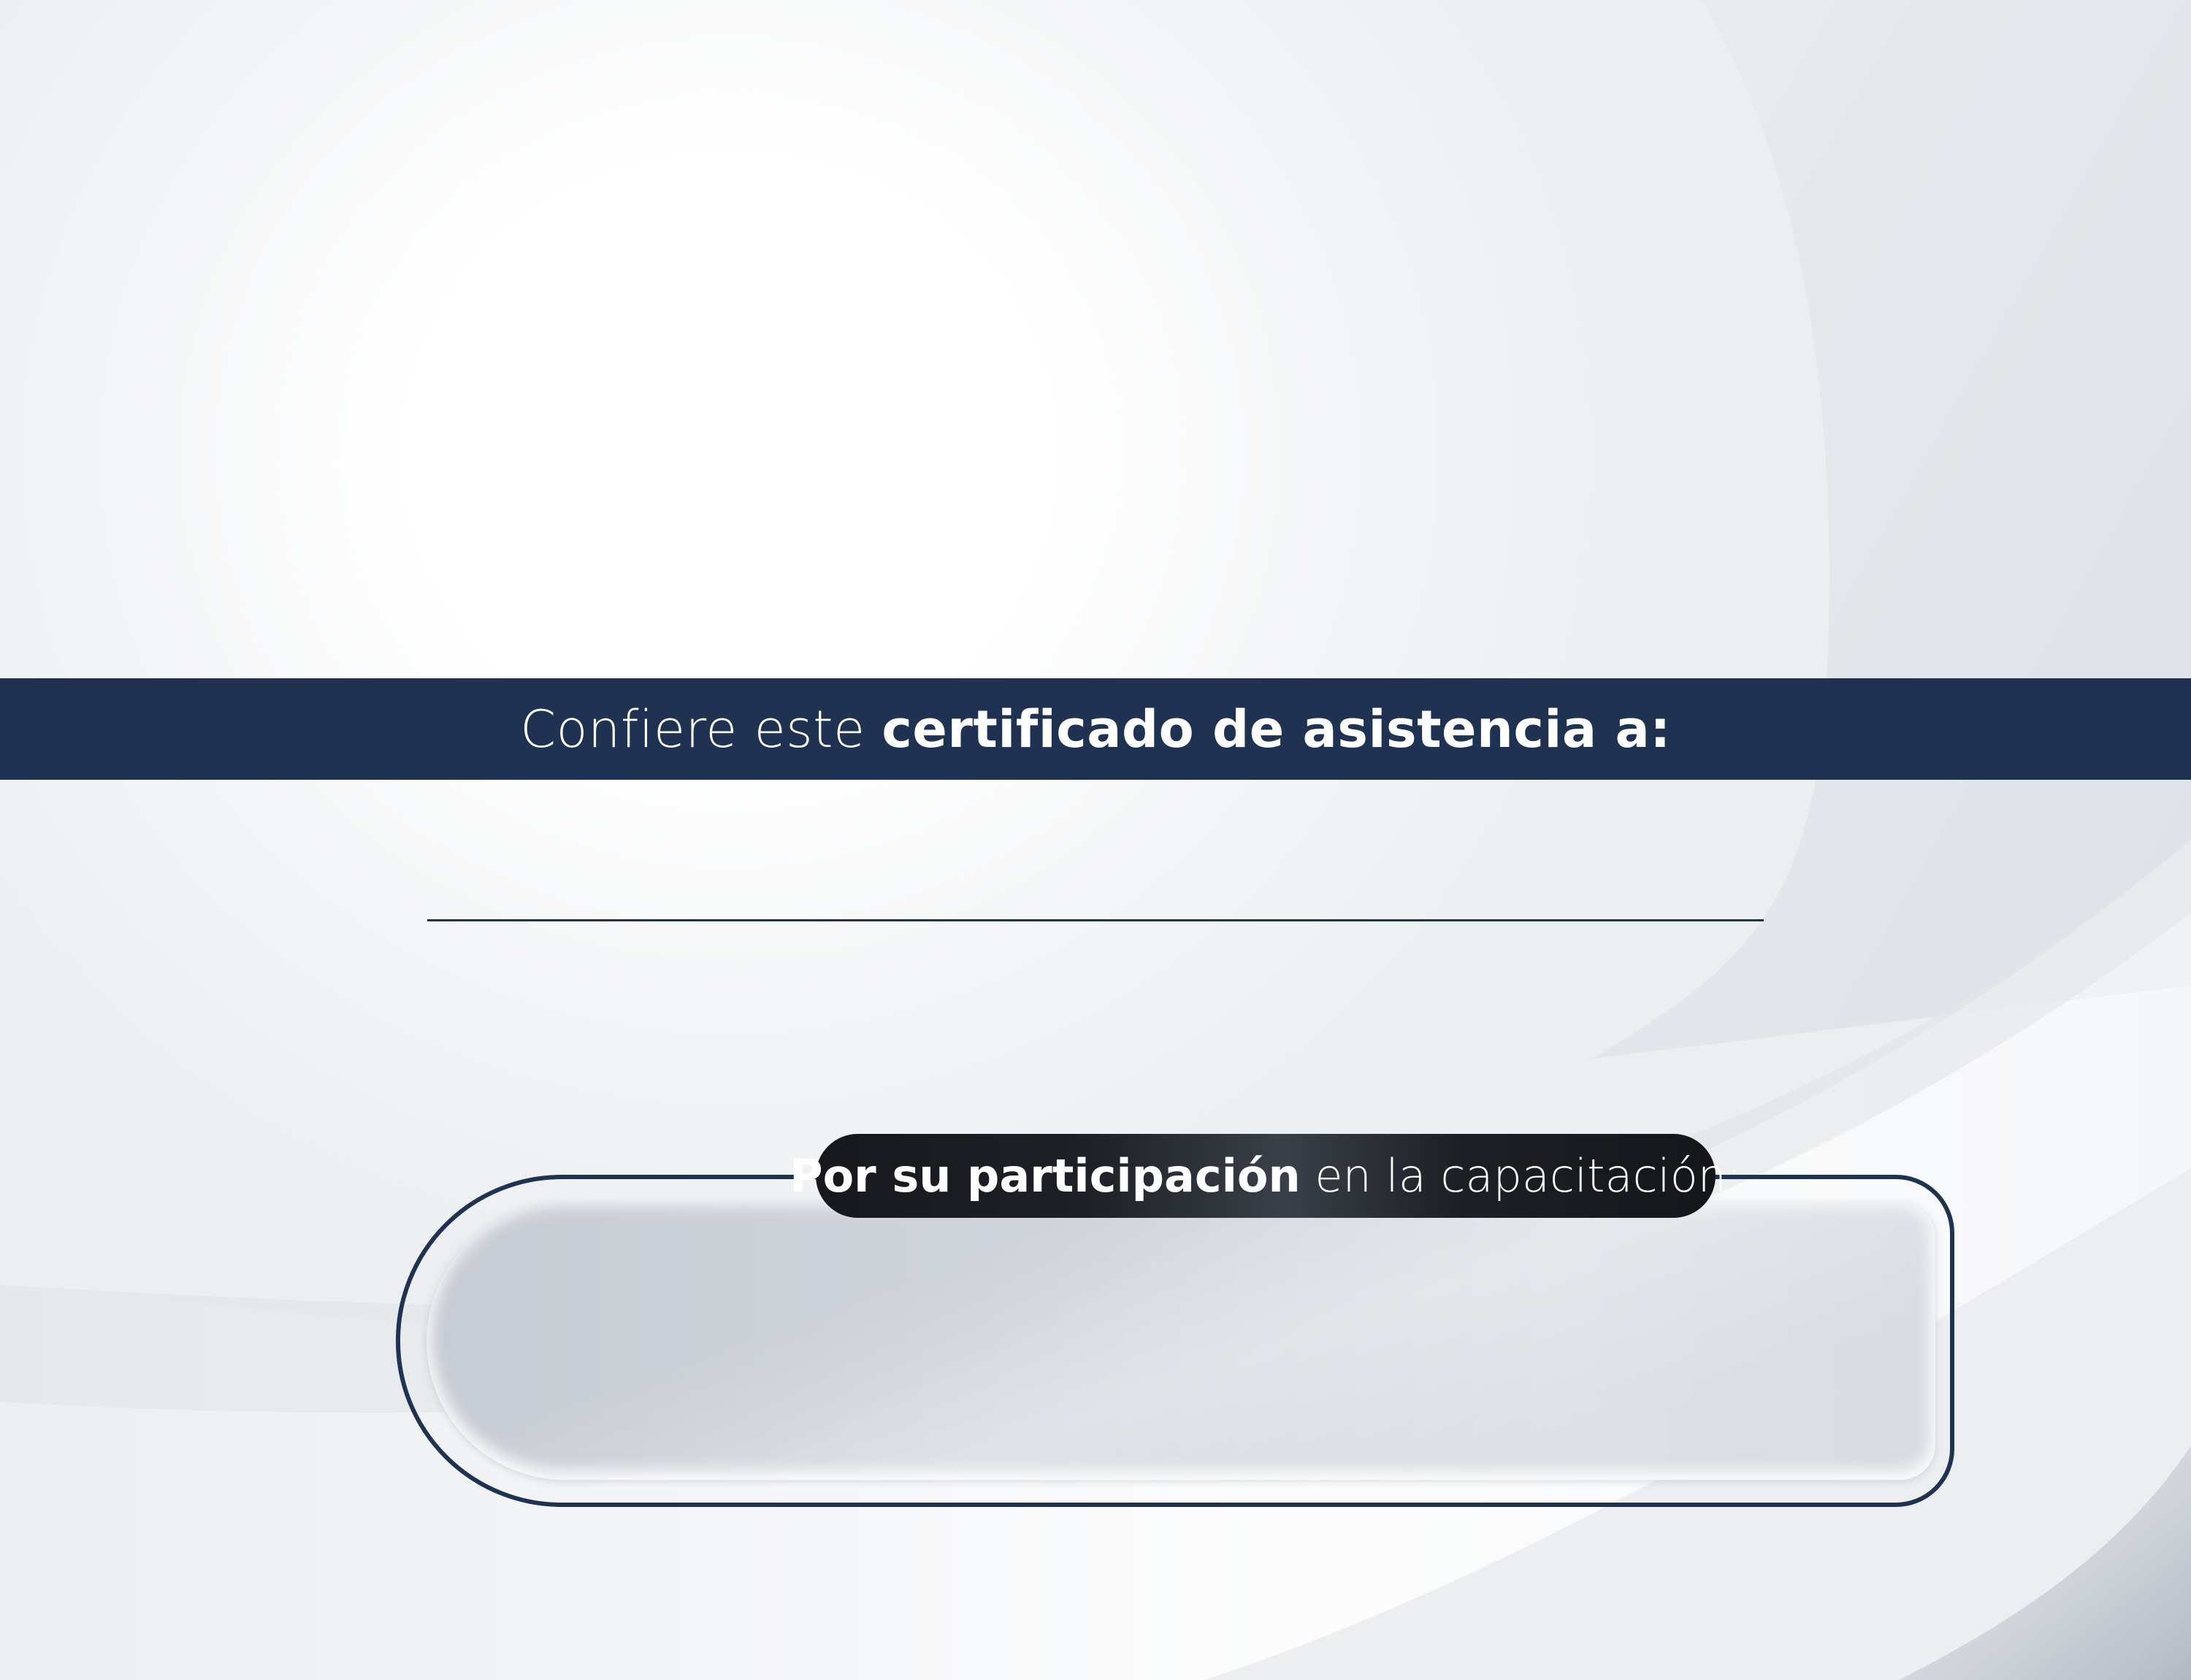  What do you see at coordinates (1045, 1175) in the screenshot?
I see `participation-text-bold: Por su participación` at bounding box center [1045, 1175].